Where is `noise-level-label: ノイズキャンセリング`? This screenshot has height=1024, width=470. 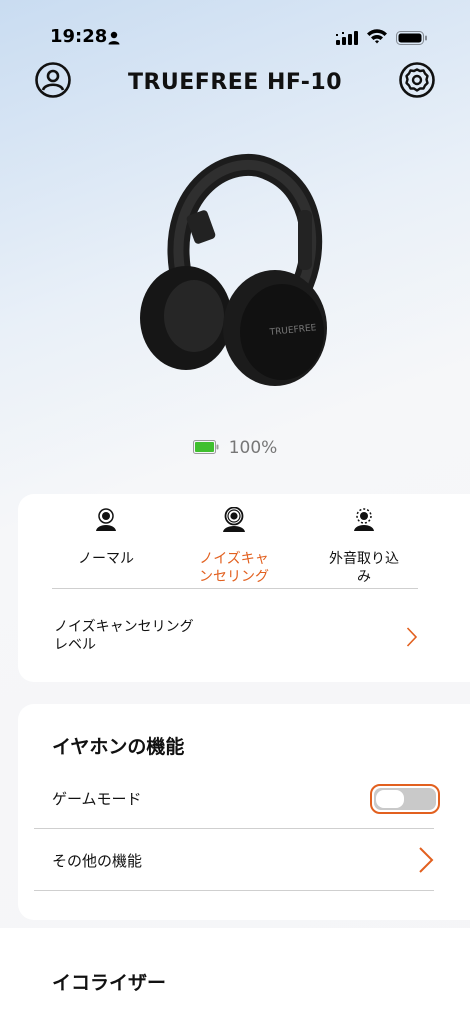 noise-level-label: ノイズキャンセリング is located at coordinates (124, 627).